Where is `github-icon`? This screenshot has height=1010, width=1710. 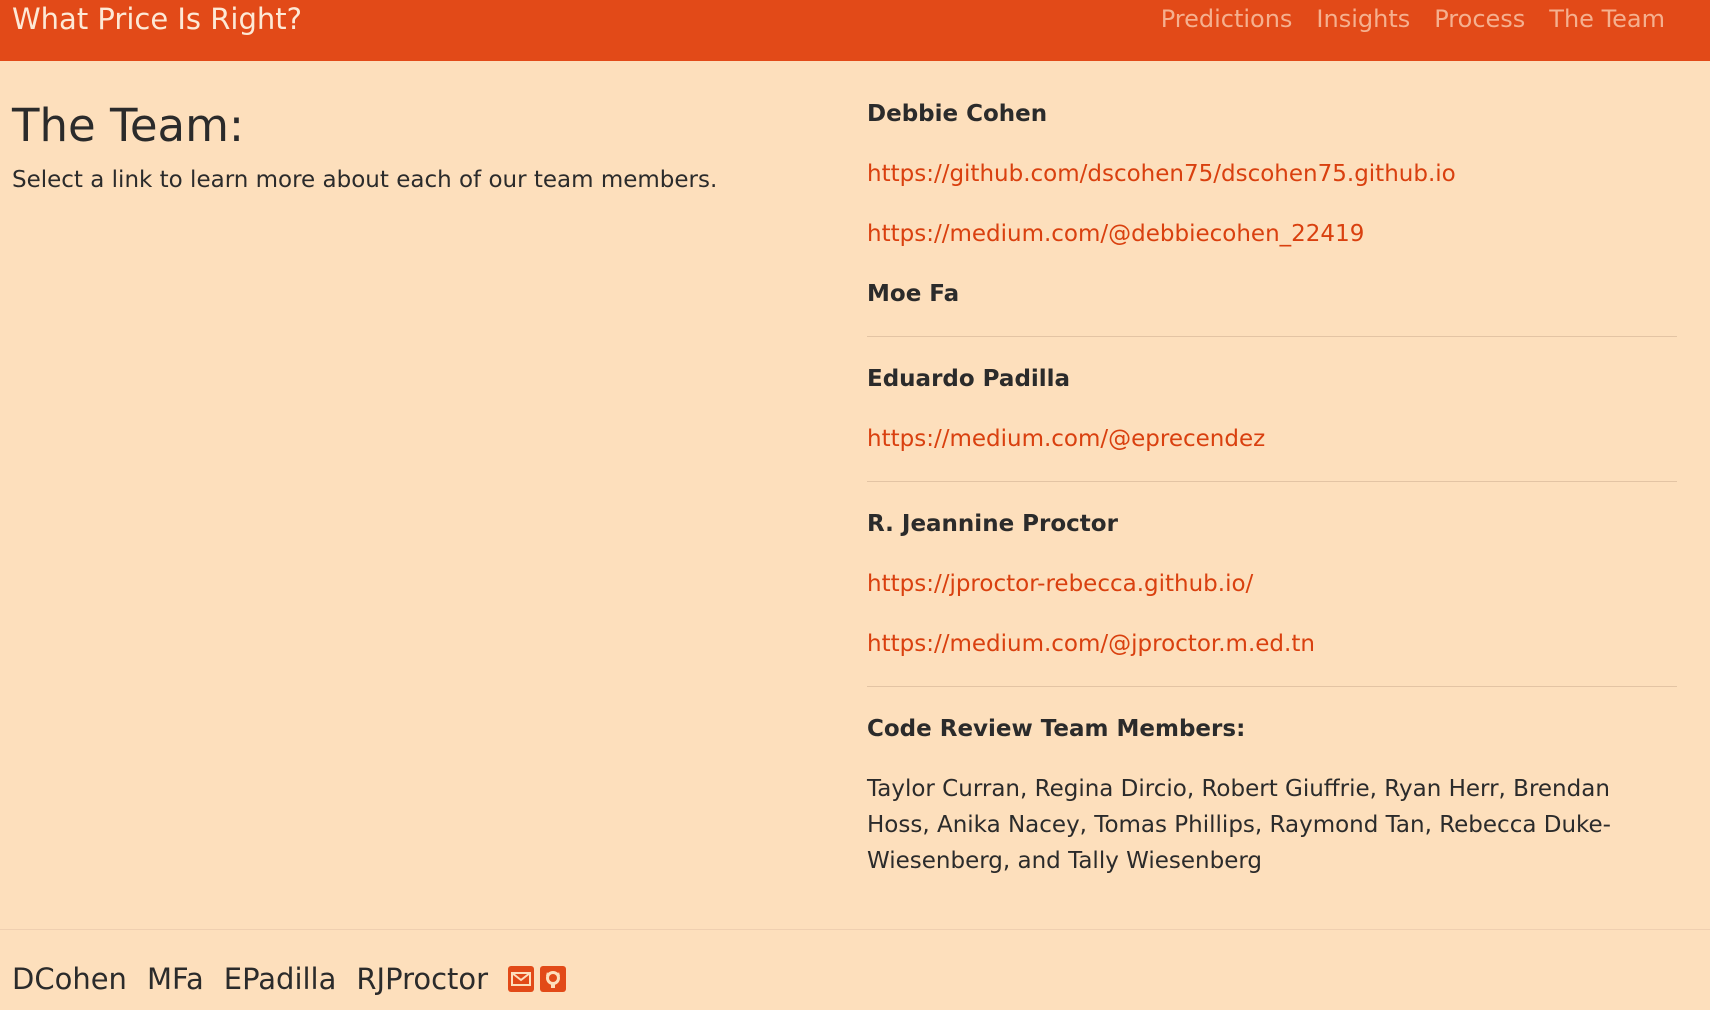
github-icon is located at coordinates (553, 979).